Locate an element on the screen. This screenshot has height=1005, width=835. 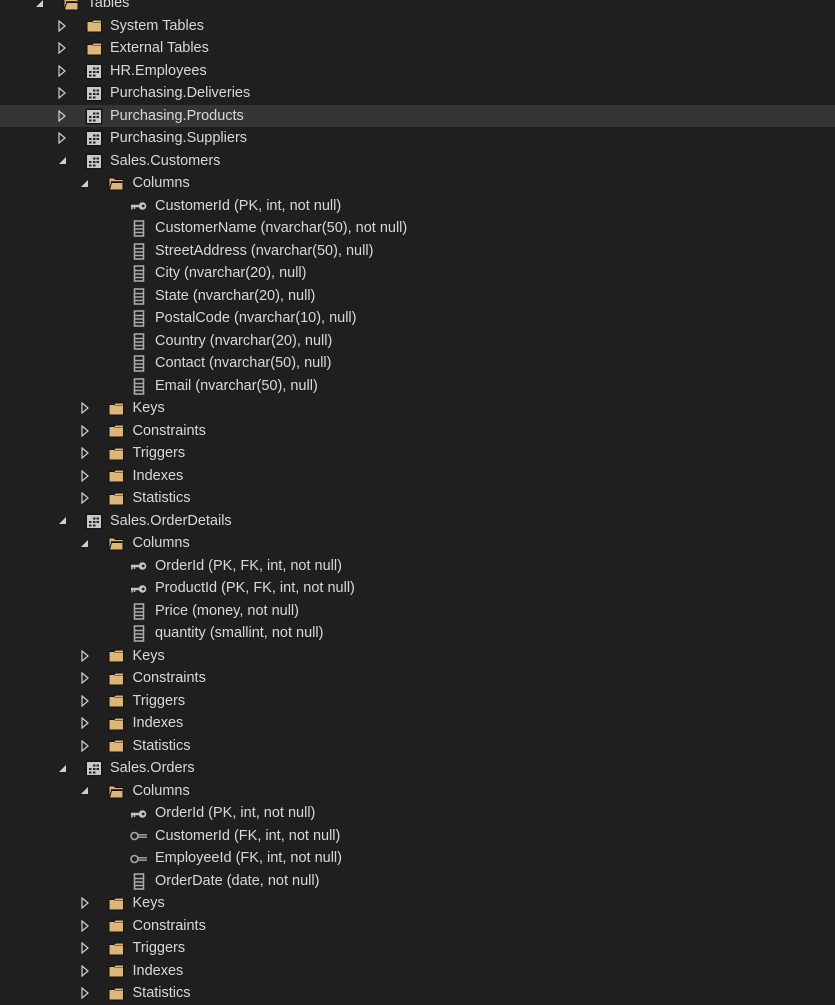
tree-node-label: Keys is located at coordinates (148, 655).